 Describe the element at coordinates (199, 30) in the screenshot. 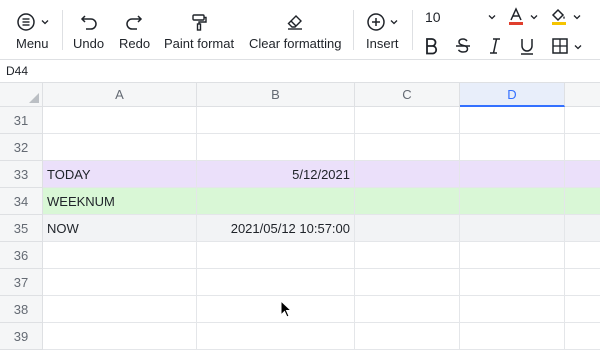

I see `paint-format-button: Paint format` at that location.